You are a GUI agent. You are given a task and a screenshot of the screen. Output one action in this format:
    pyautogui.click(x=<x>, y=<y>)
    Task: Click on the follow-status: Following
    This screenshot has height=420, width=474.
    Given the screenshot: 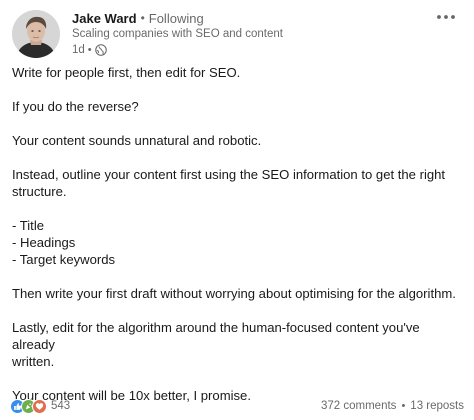 What is the action you would take?
    pyautogui.click(x=176, y=18)
    